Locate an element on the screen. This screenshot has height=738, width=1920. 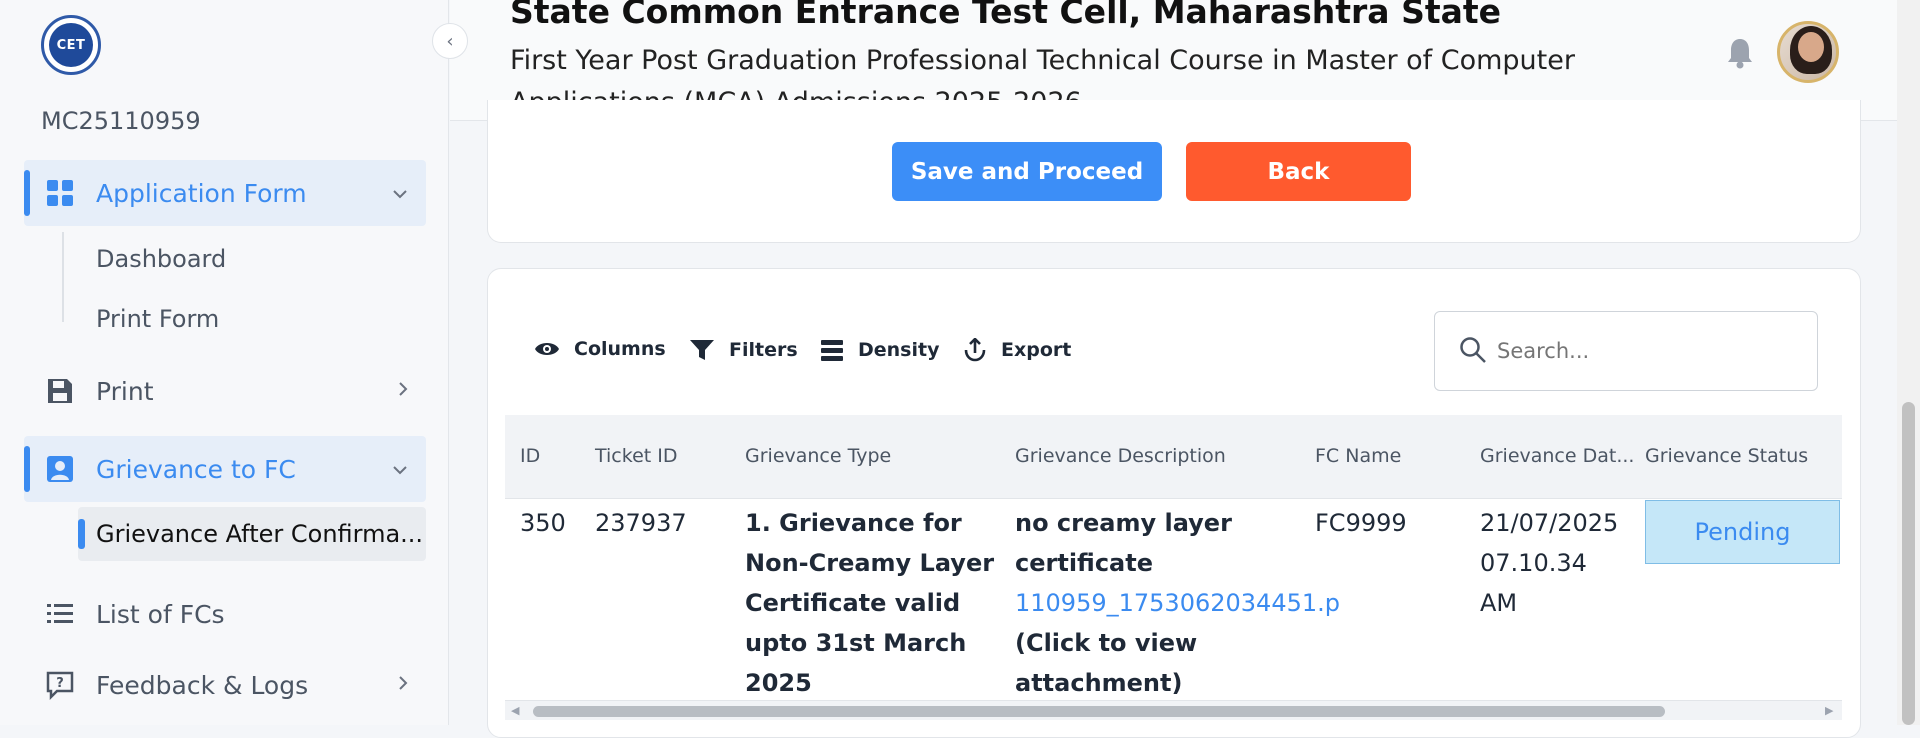
avatar-face is located at coordinates (1811, 47).